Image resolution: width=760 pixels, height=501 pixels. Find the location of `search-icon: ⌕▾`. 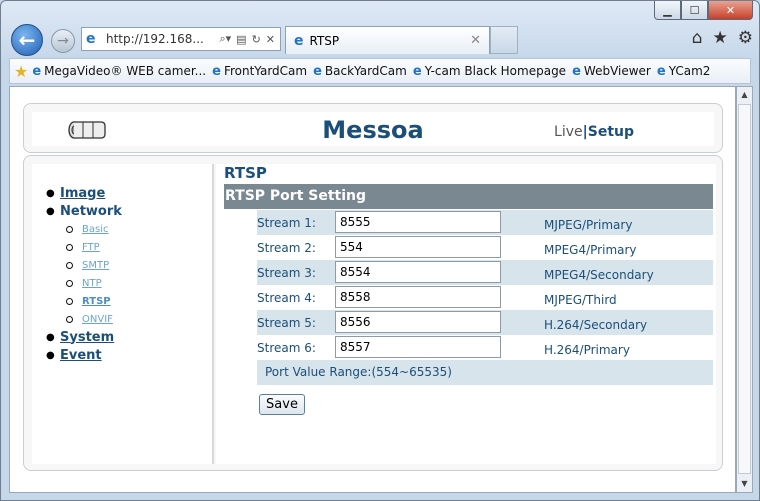

search-icon: ⌕▾ is located at coordinates (225, 39).